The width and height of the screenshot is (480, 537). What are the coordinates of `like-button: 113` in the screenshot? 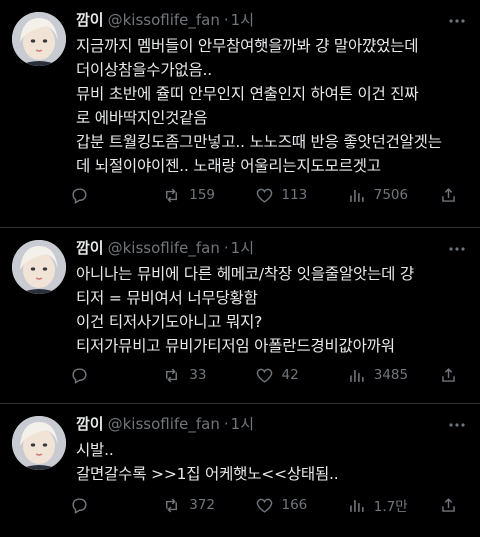 It's located at (301, 195).